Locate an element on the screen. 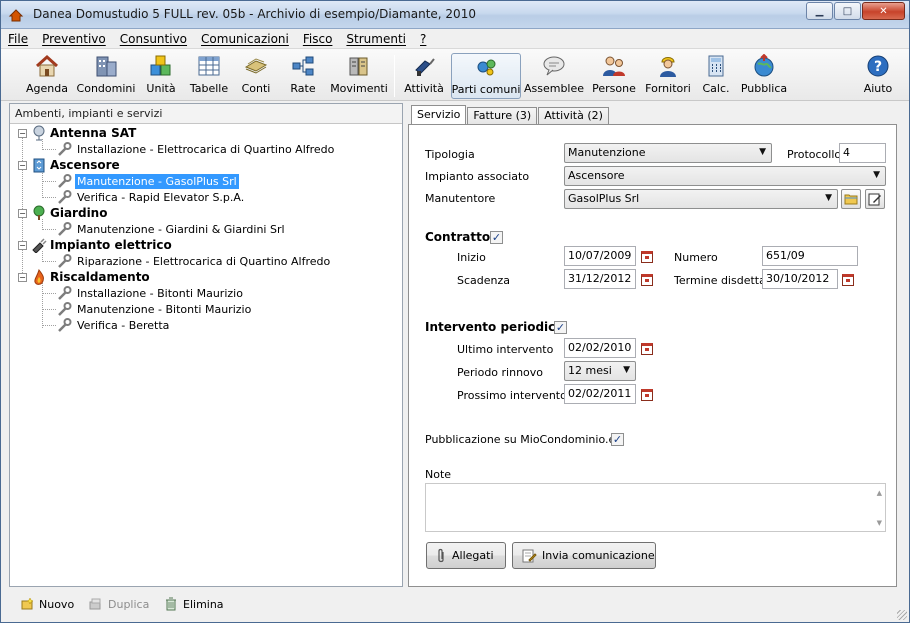 The width and height of the screenshot is (910, 623). toolbar-tabelle-button: Tabelle is located at coordinates (209, 76).